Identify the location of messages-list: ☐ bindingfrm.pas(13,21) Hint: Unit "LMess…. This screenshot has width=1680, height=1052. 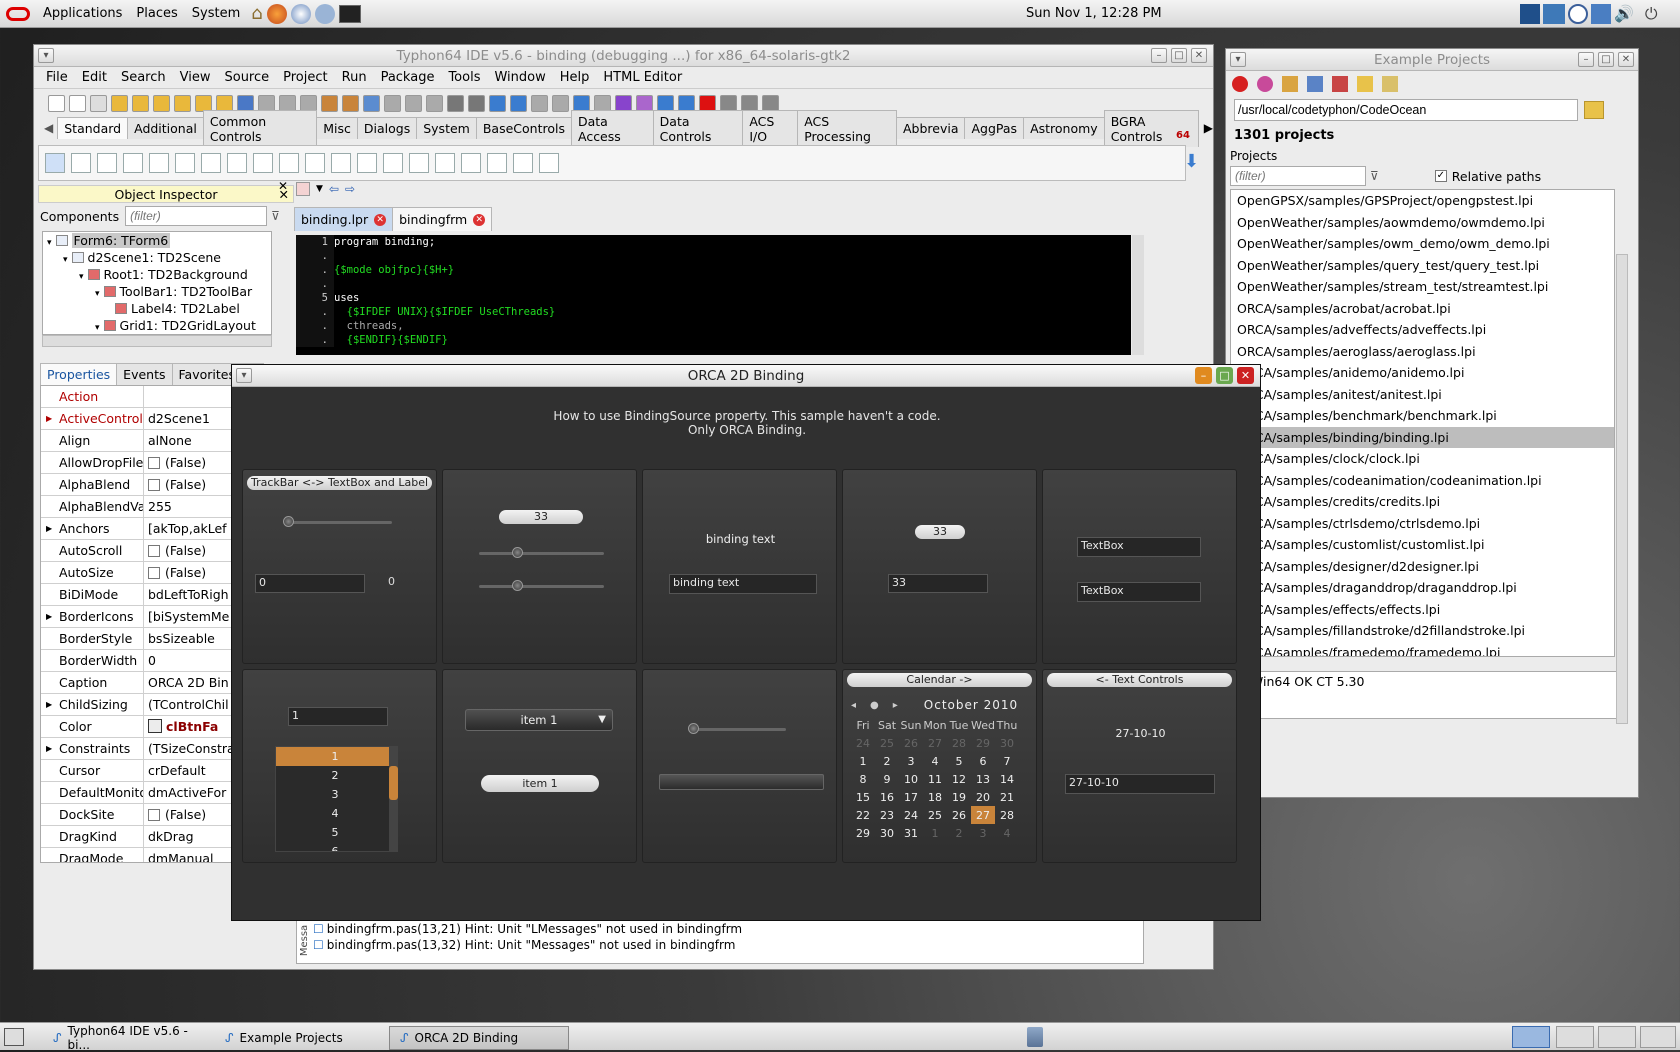
(728, 937).